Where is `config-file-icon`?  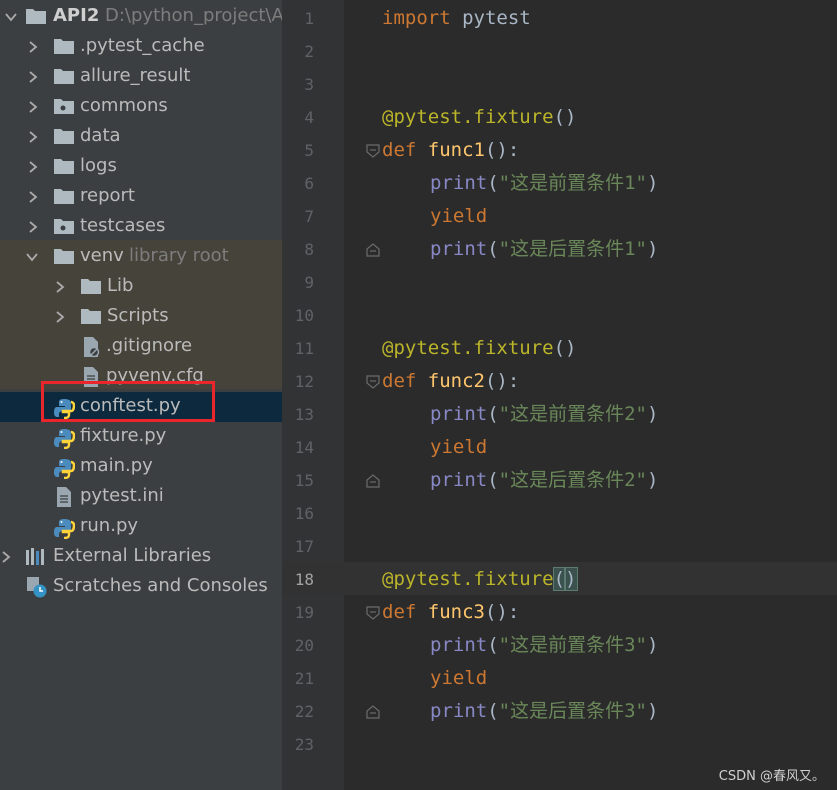 config-file-icon is located at coordinates (65, 496).